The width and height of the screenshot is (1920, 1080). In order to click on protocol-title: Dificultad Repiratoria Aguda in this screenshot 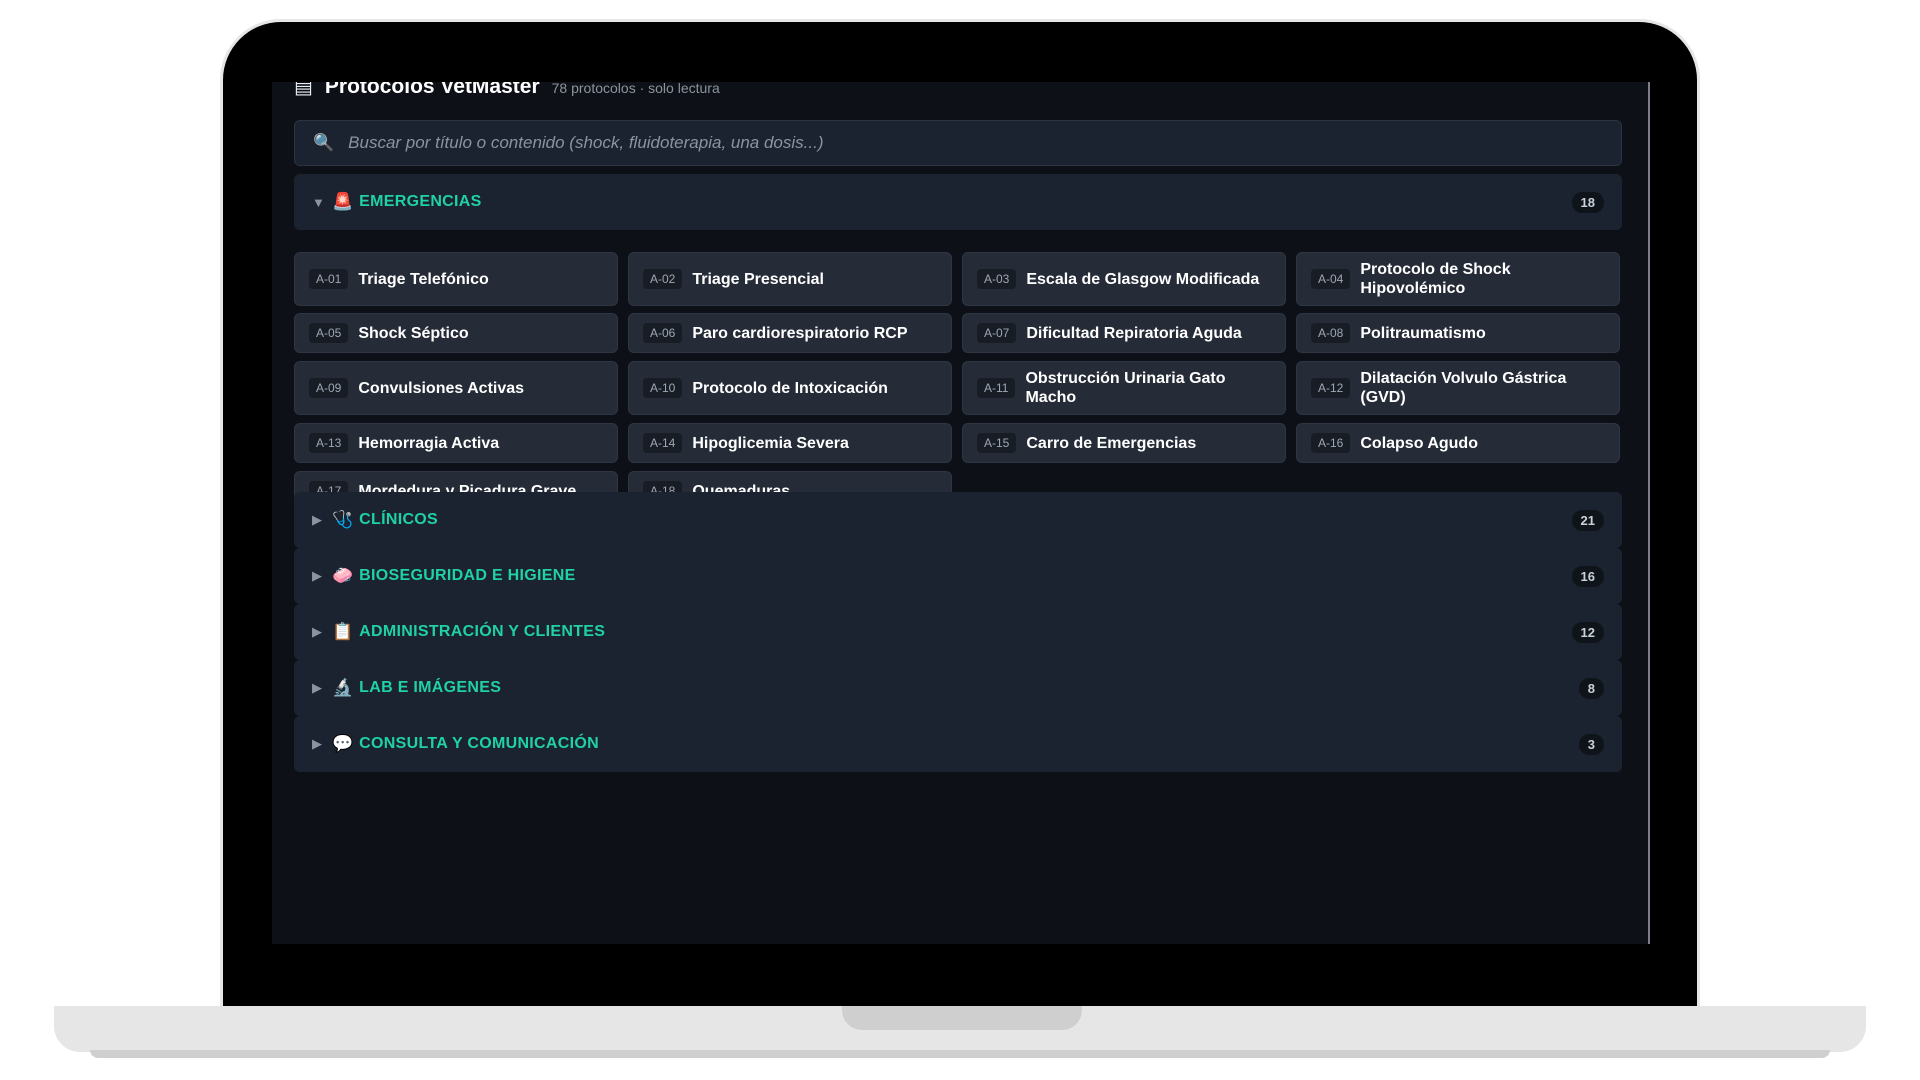, I will do `click(1134, 333)`.